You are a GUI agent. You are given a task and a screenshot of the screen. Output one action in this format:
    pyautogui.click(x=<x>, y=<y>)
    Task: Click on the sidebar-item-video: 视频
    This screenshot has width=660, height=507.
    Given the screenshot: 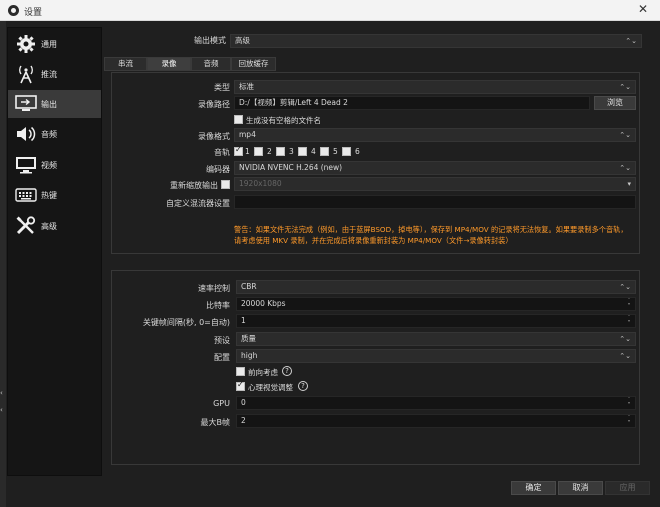 What is the action you would take?
    pyautogui.click(x=54, y=165)
    